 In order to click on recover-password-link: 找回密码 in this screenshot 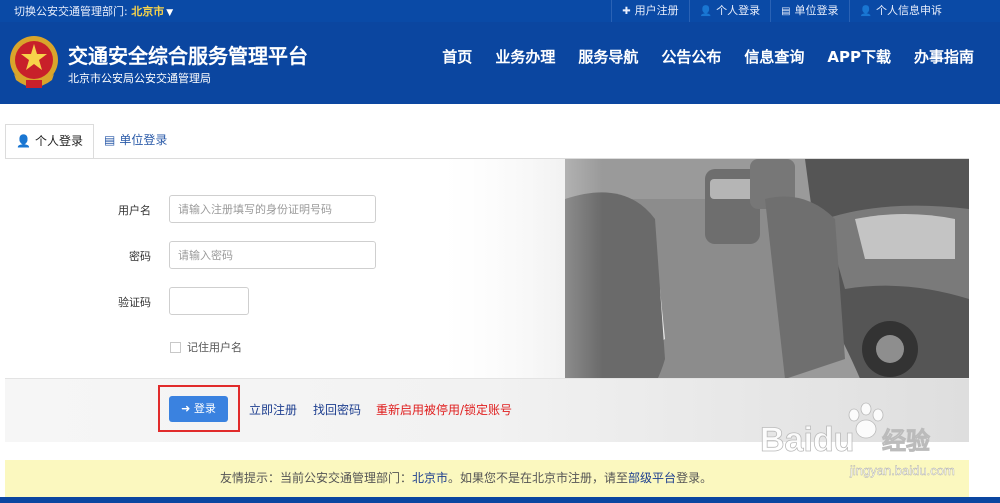, I will do `click(337, 409)`.